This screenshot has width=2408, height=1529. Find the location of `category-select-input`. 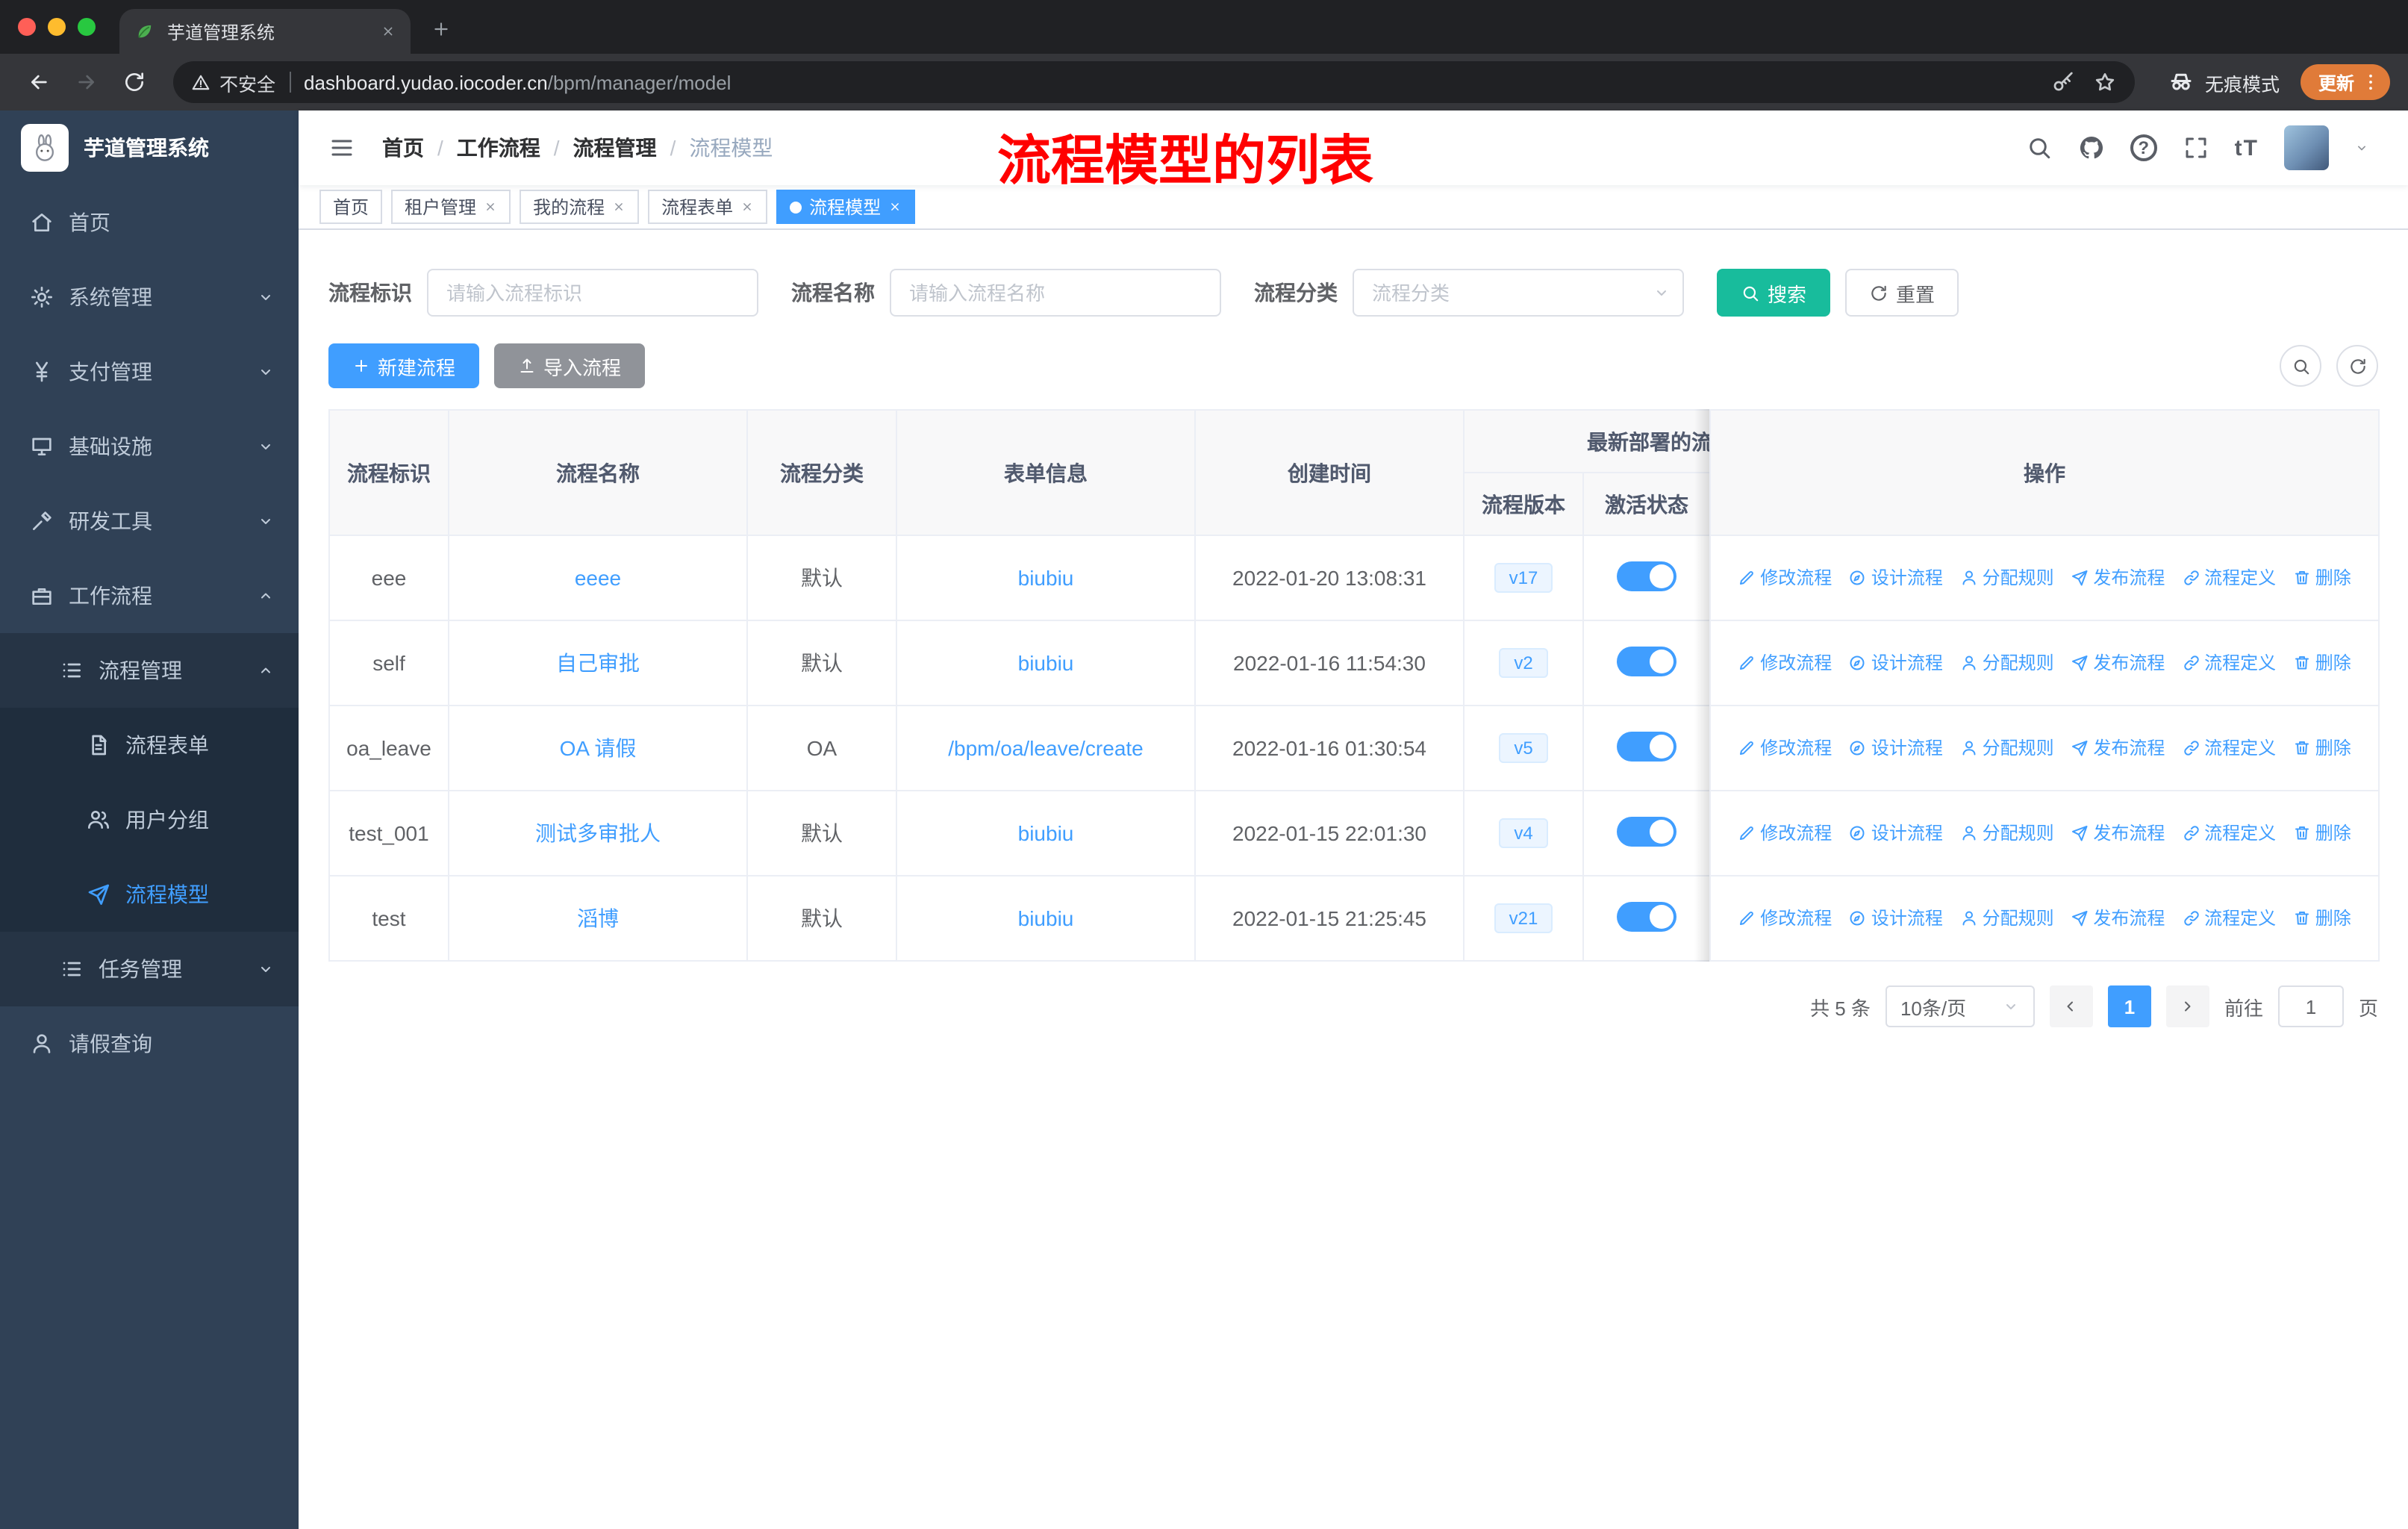

category-select-input is located at coordinates (1518, 293).